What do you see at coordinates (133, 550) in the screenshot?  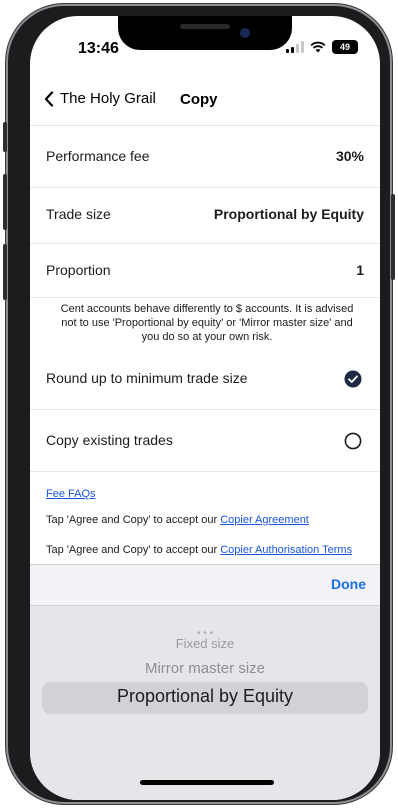 I see `authorisation-prefix: Tap 'Agree and Copy' to accept our` at bounding box center [133, 550].